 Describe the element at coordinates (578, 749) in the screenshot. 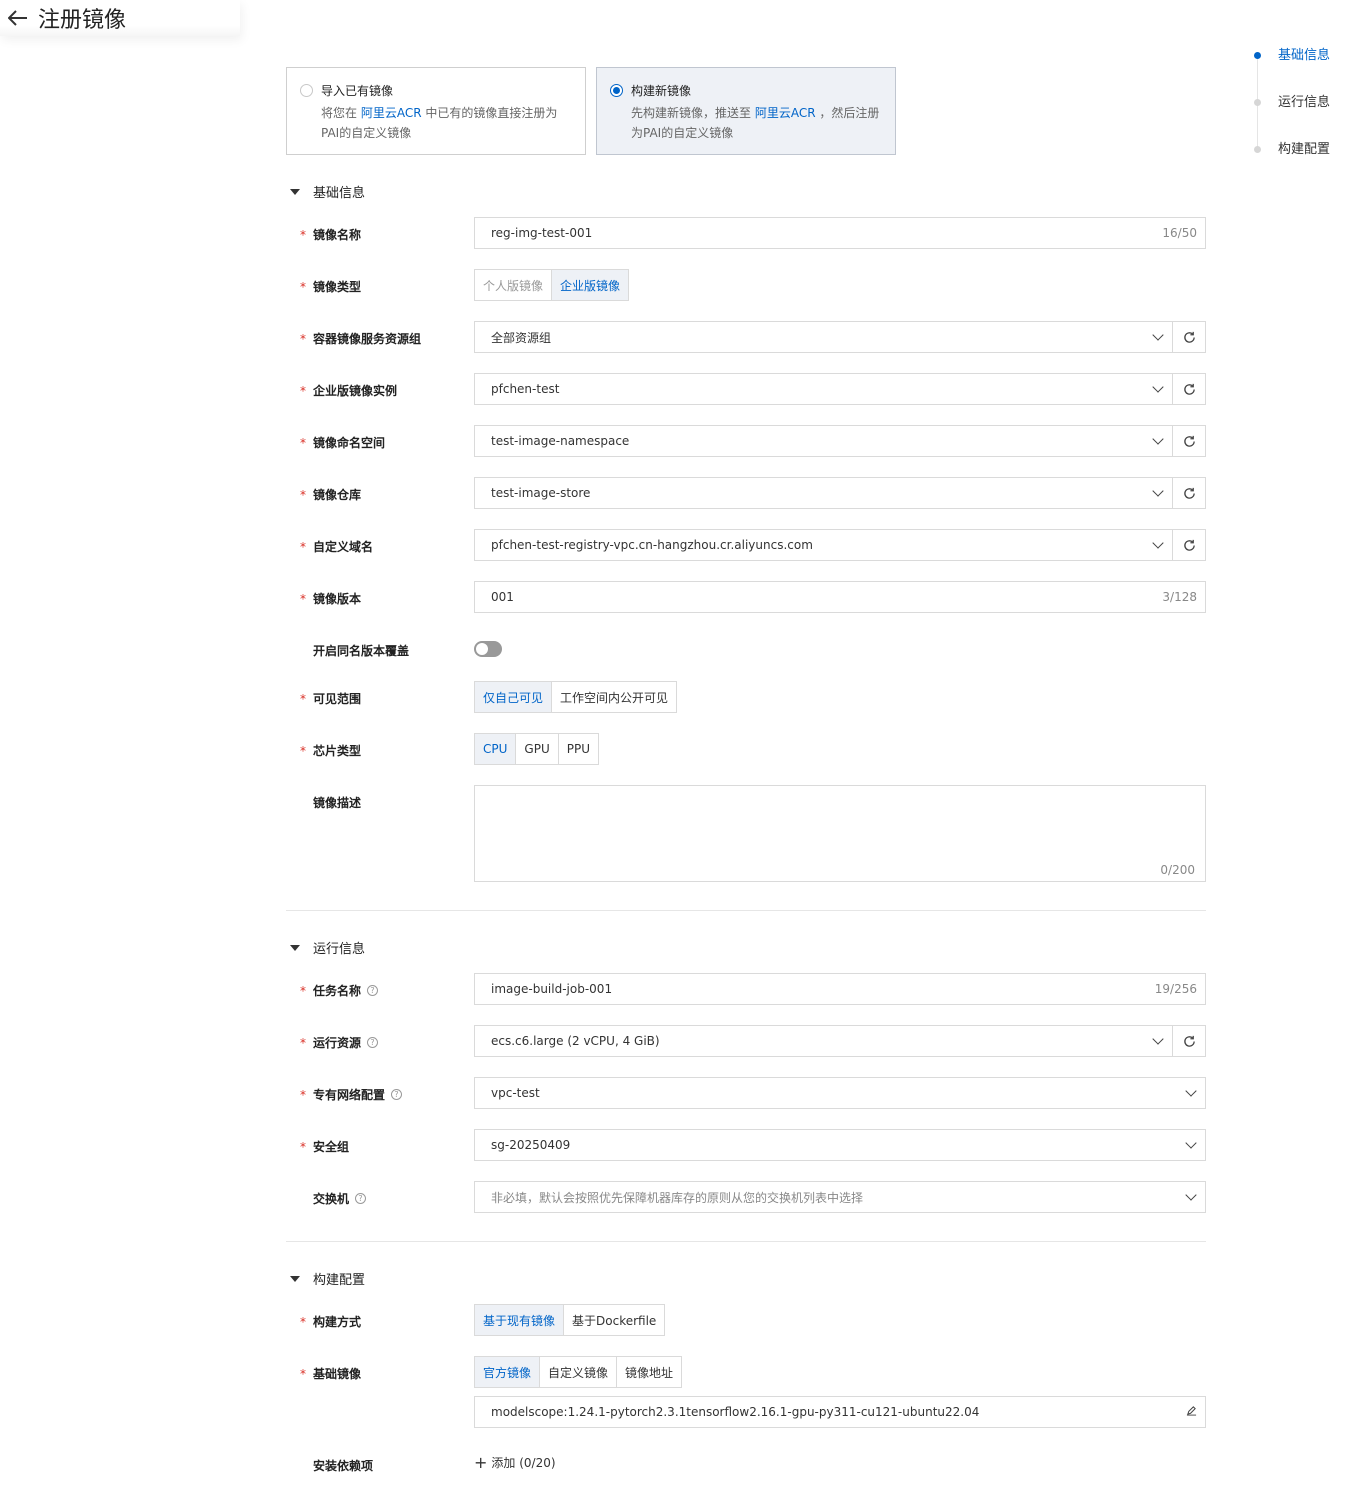

I see `option-ppu: PPU` at that location.